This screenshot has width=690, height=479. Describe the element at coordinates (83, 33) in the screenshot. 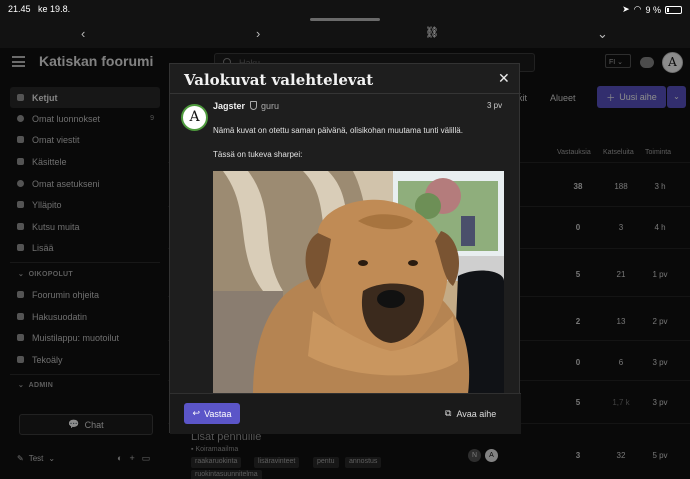

I see `back-icon: ‹` at that location.